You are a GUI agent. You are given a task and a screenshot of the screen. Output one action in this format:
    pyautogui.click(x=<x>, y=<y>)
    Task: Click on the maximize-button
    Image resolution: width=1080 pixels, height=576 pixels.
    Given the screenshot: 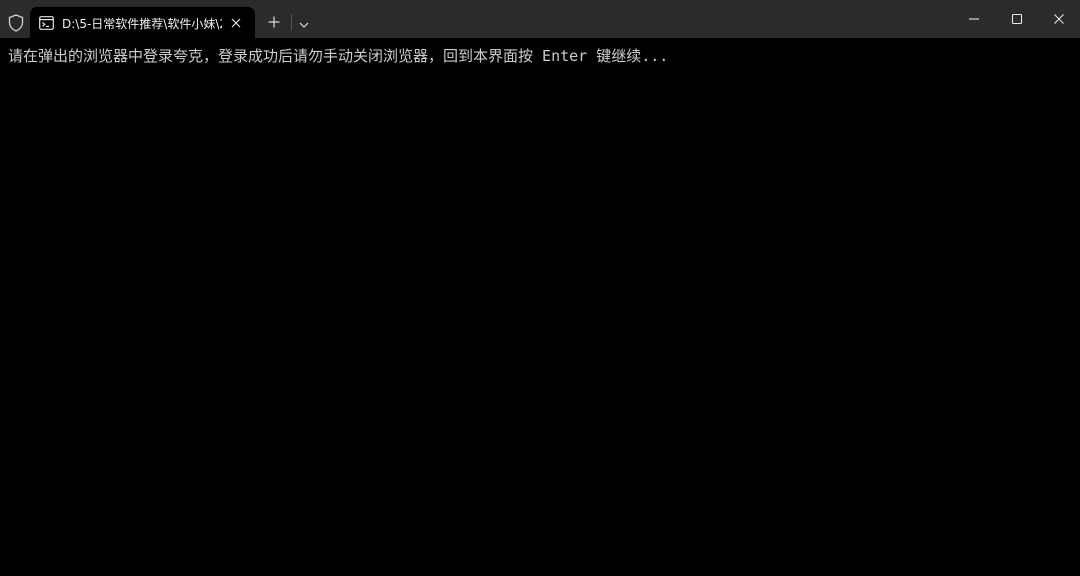 What is the action you would take?
    pyautogui.click(x=1016, y=19)
    